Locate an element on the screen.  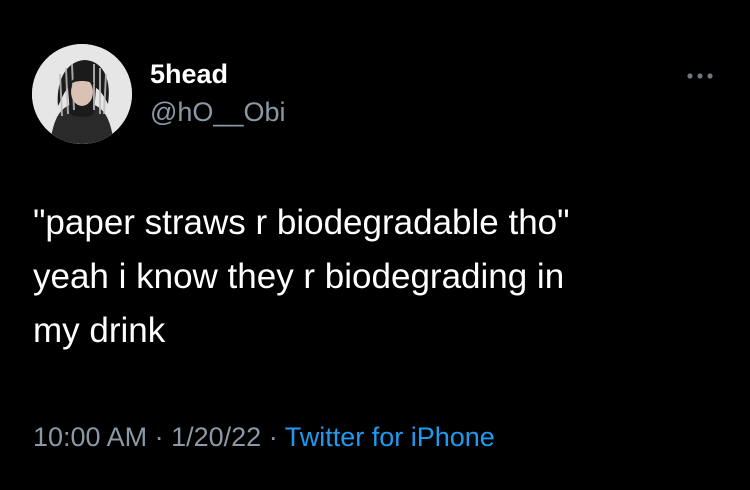
more-options-icon is located at coordinates (700, 76).